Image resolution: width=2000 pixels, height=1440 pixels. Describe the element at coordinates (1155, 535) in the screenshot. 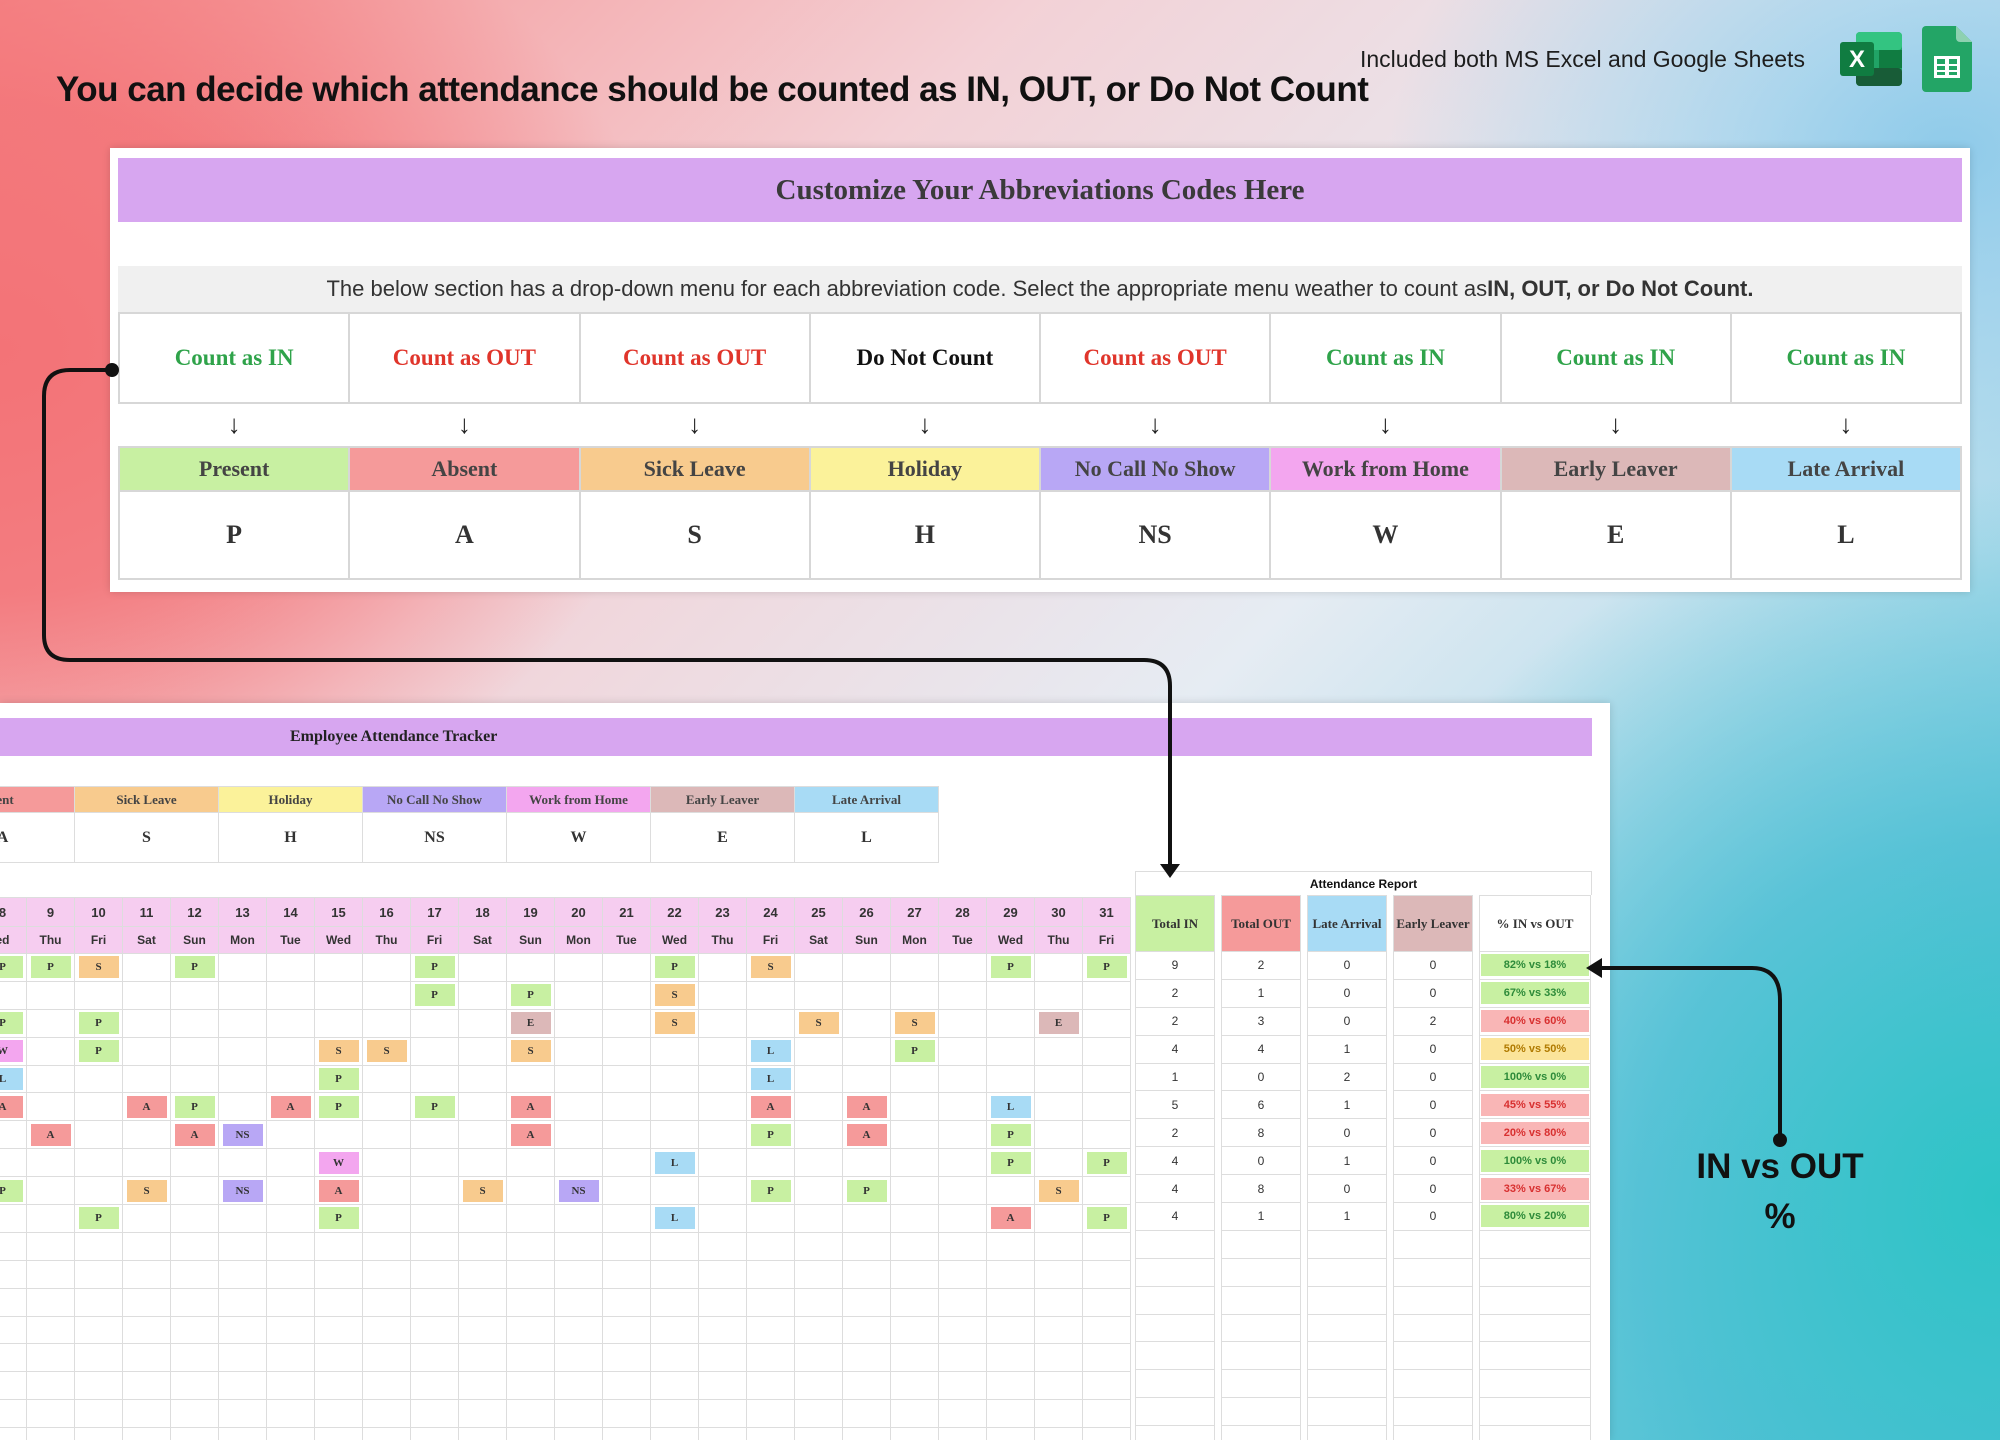

I see `code-letter-cell: NS` at that location.